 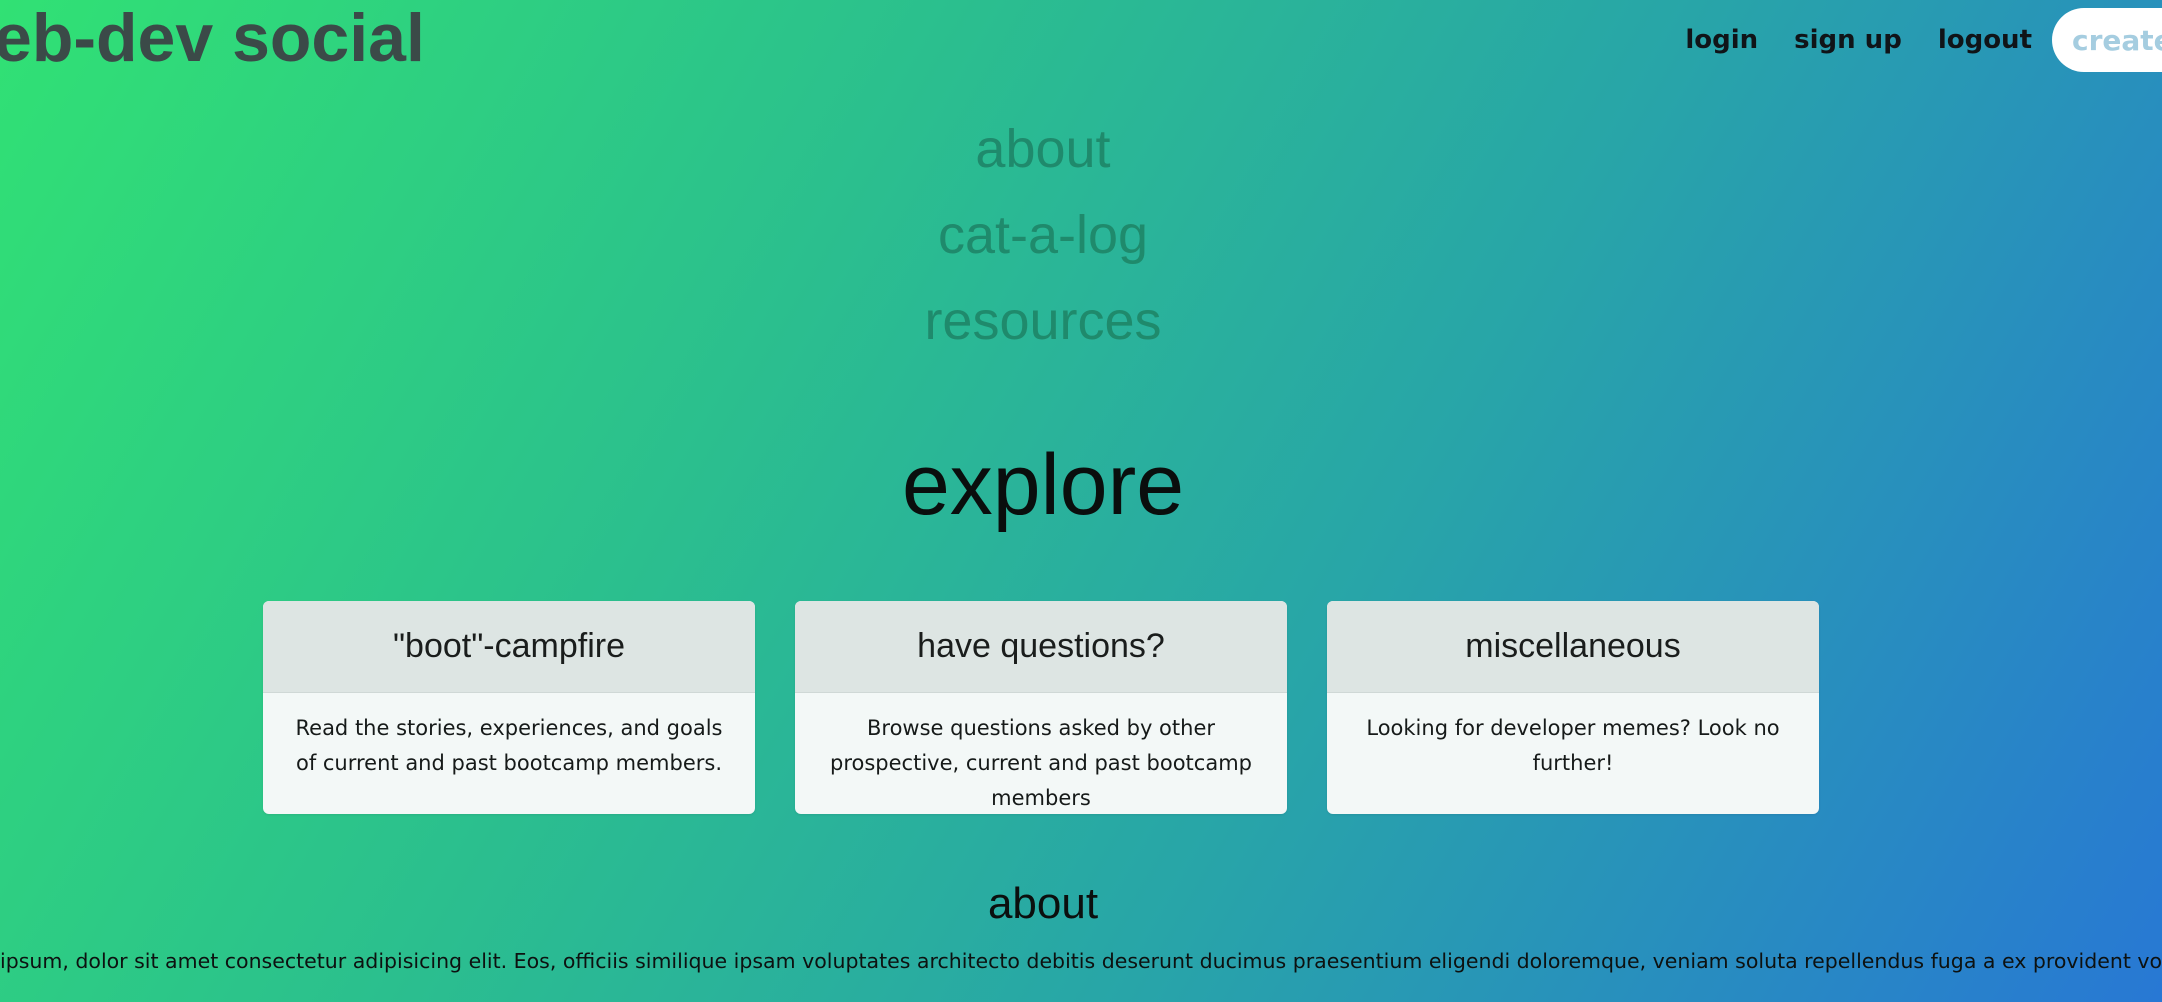 I want to click on nav-link-resources: resources, so click(x=1043, y=321).